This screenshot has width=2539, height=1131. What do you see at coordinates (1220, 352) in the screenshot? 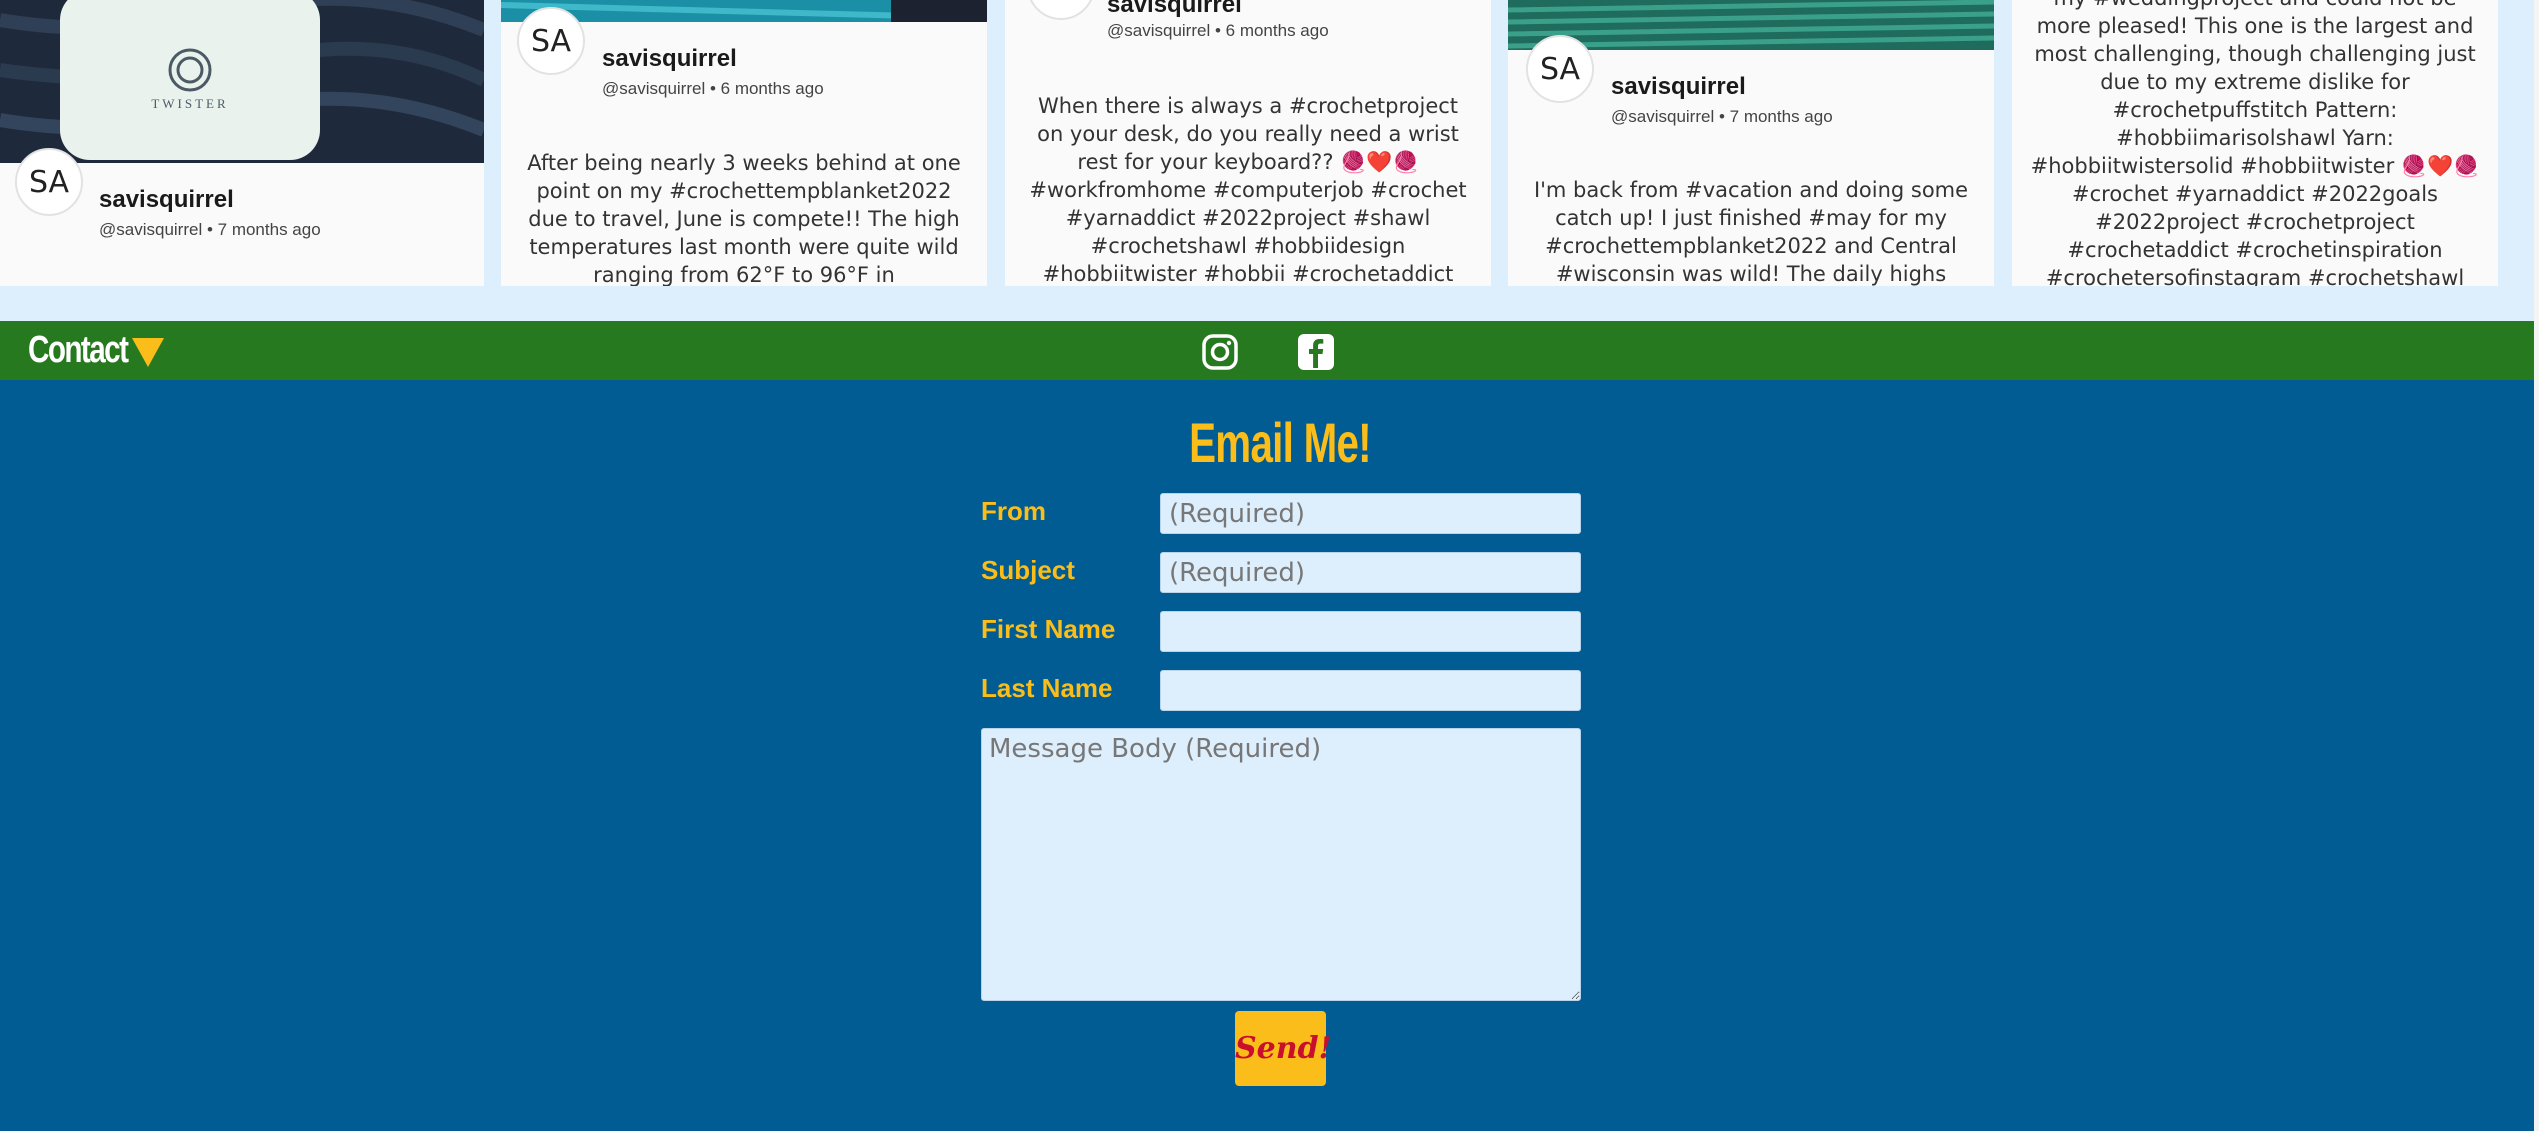
I see `instagram-icon` at bounding box center [1220, 352].